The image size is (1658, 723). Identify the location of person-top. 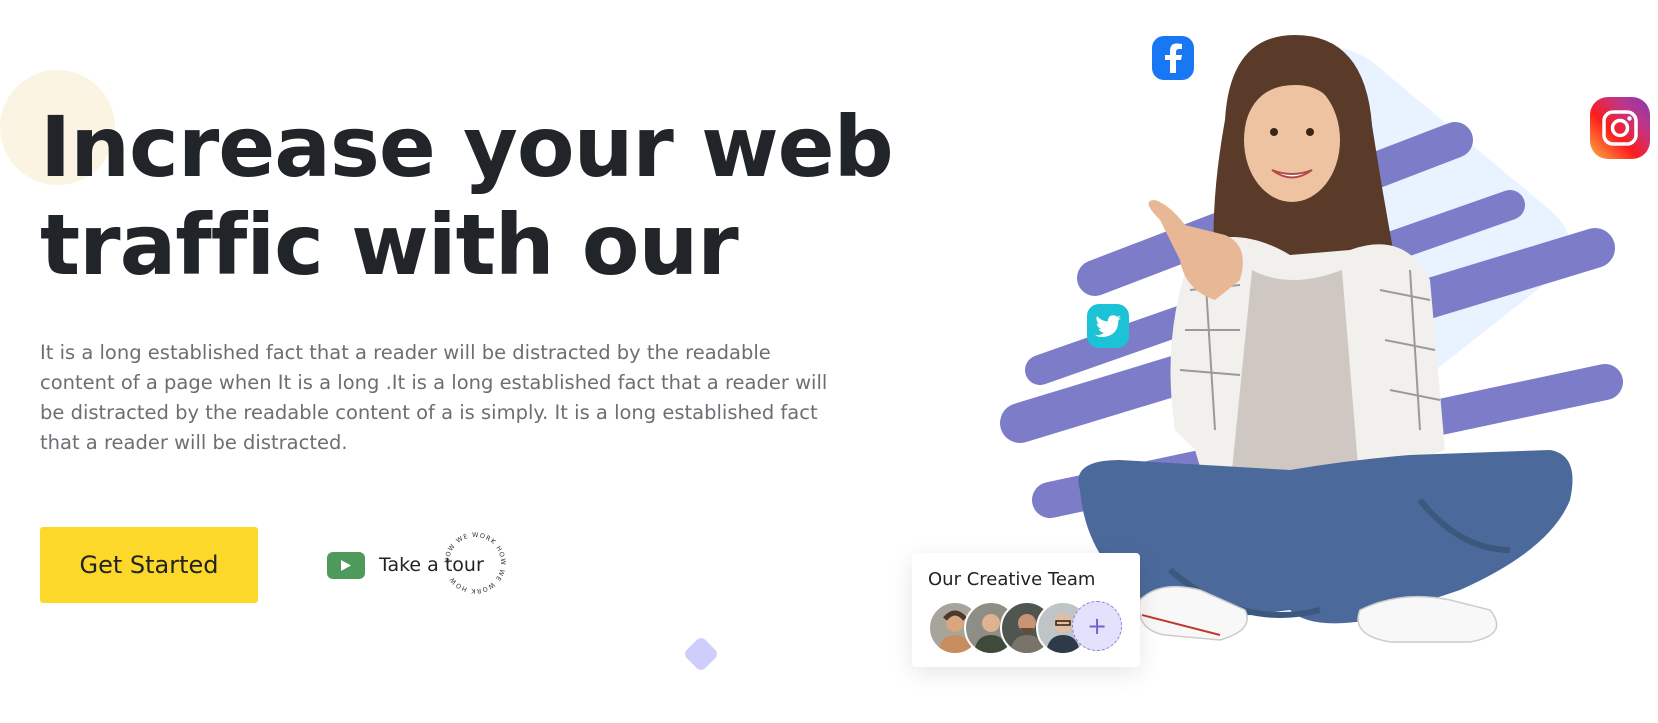
(1295, 380).